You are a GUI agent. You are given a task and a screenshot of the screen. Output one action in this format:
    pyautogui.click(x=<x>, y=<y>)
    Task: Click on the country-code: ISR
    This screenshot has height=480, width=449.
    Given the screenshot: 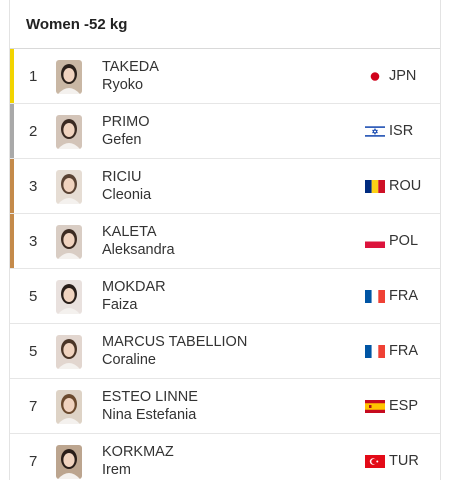 What is the action you would take?
    pyautogui.click(x=401, y=131)
    